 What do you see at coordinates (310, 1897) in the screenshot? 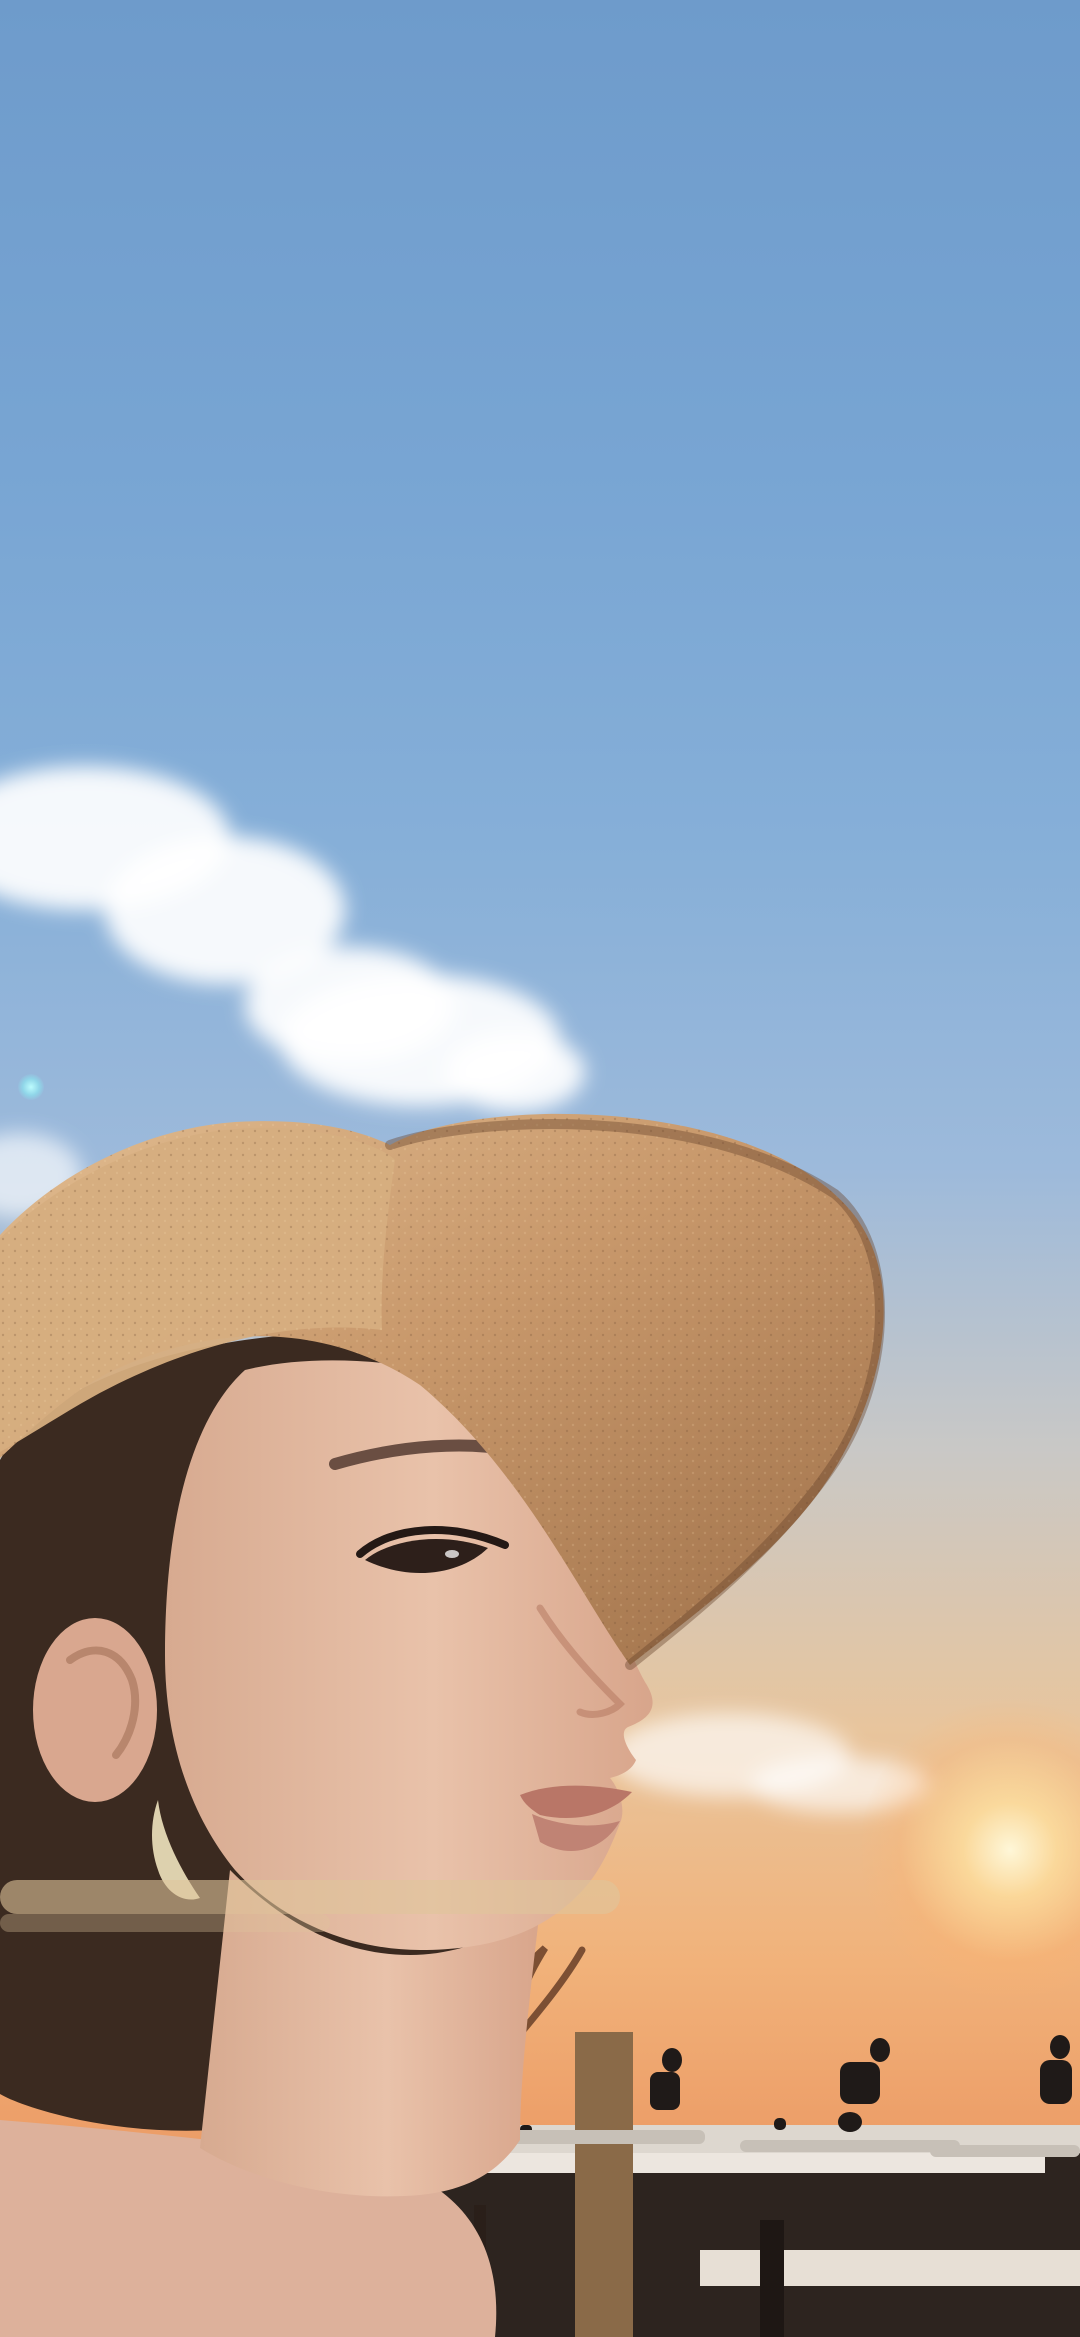
I see `foreground-blur-bar` at bounding box center [310, 1897].